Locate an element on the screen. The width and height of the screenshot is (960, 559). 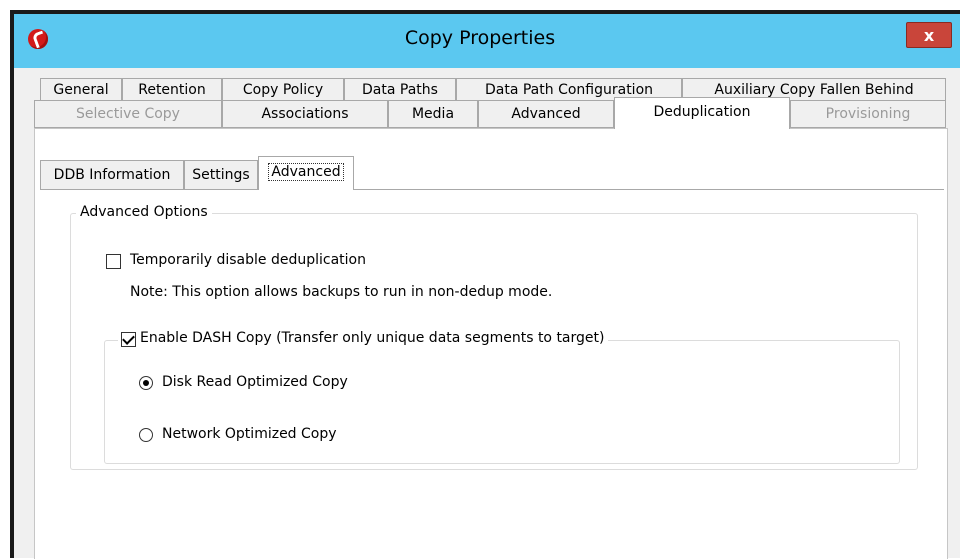
tab-associations: Associations is located at coordinates (305, 114).